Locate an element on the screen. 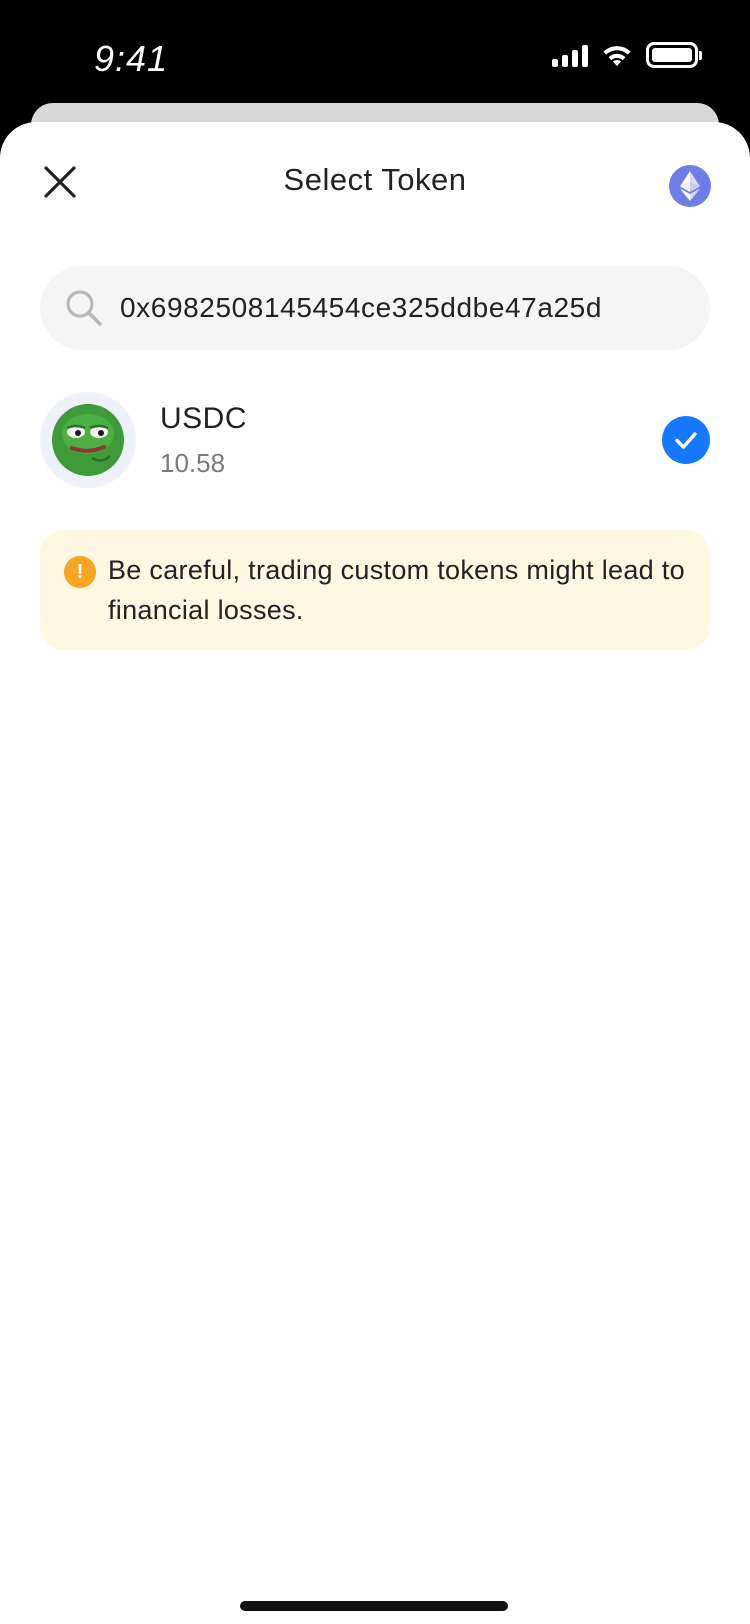 This screenshot has height=1624, width=750. home-indicator is located at coordinates (374, 1606).